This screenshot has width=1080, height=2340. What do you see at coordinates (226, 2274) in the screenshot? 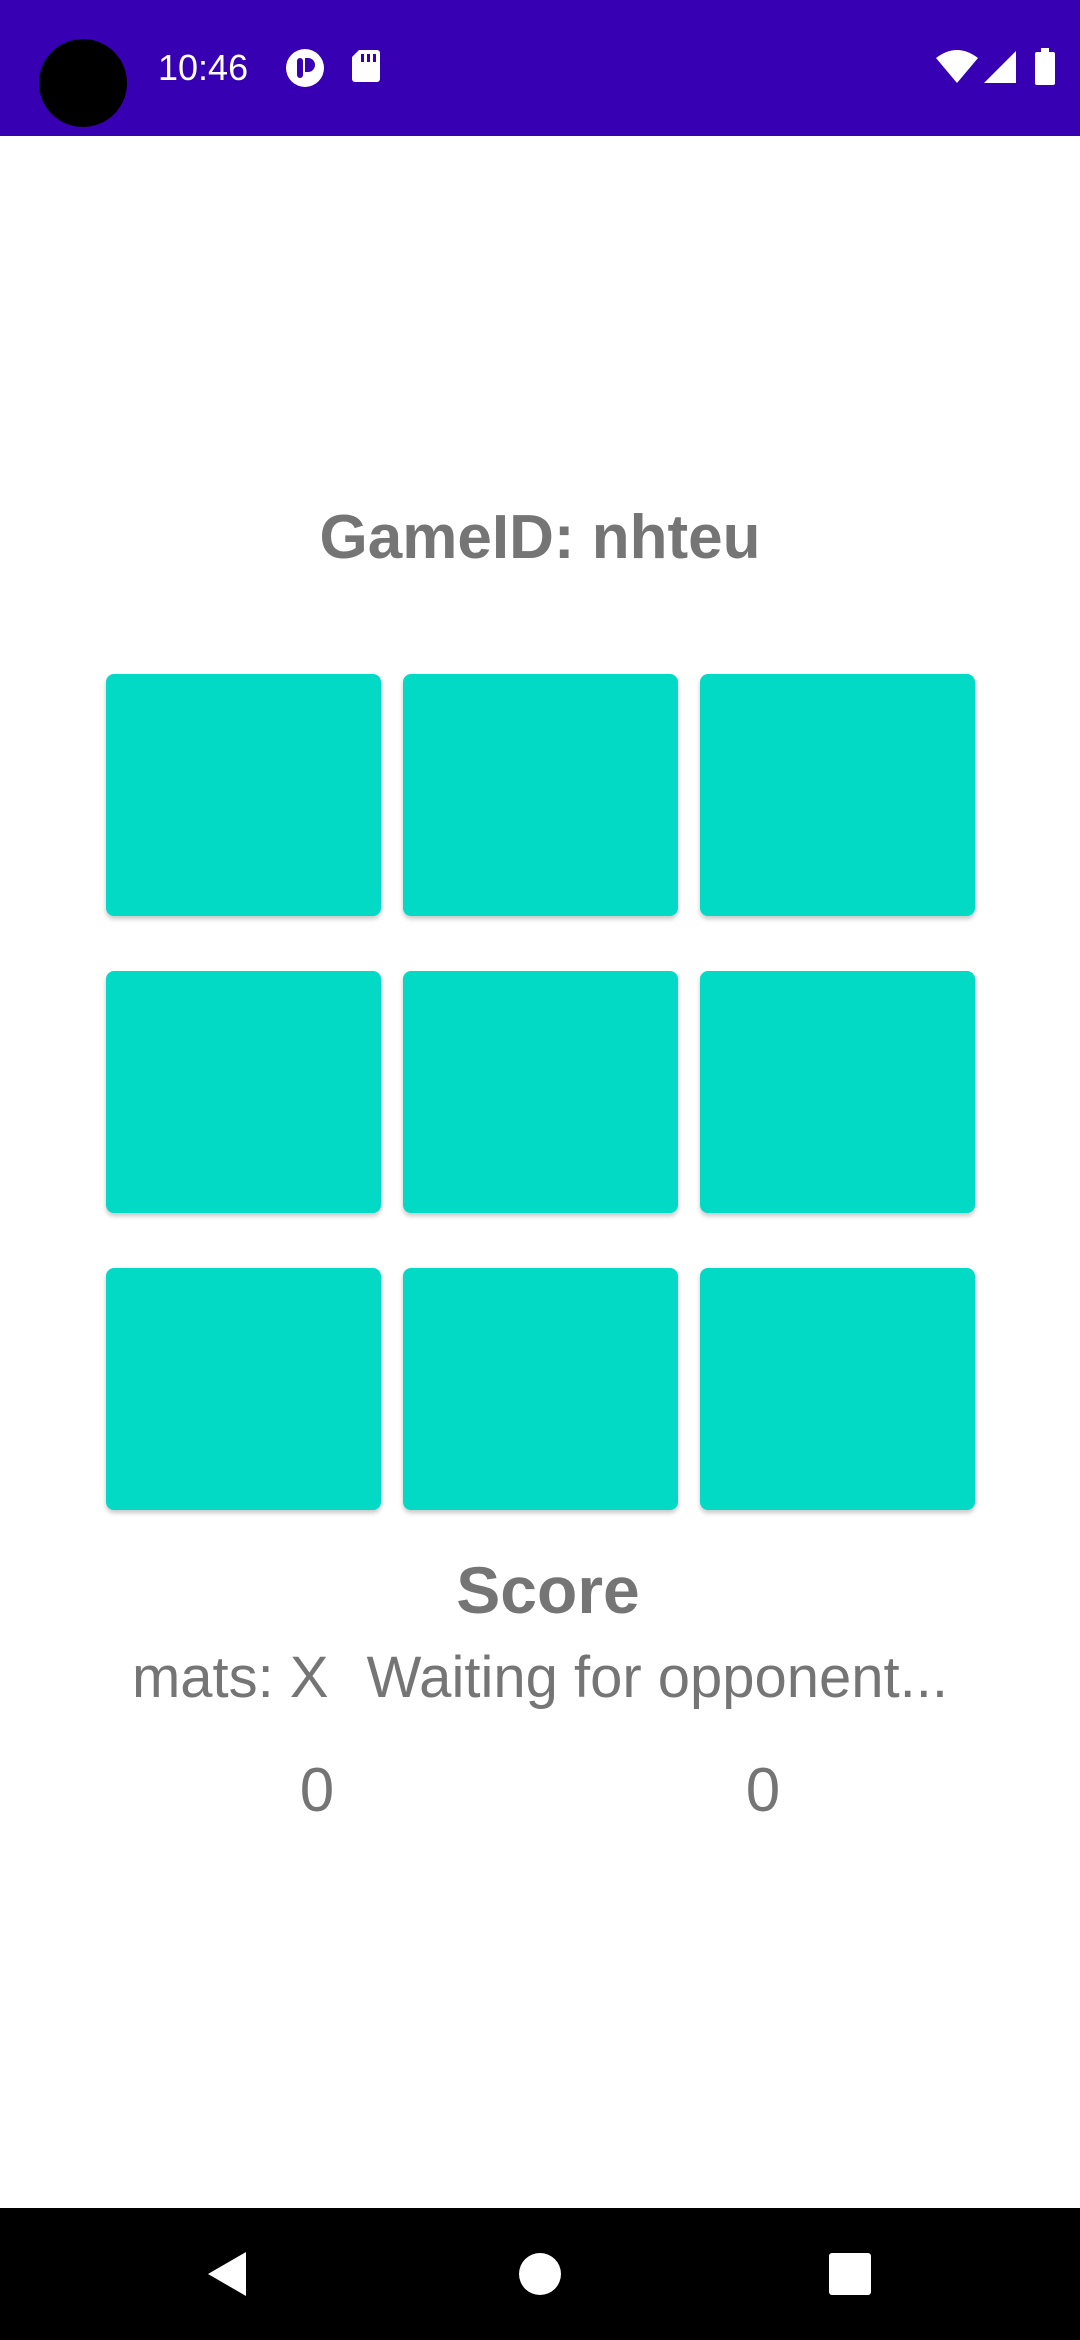
I see `back-icon` at bounding box center [226, 2274].